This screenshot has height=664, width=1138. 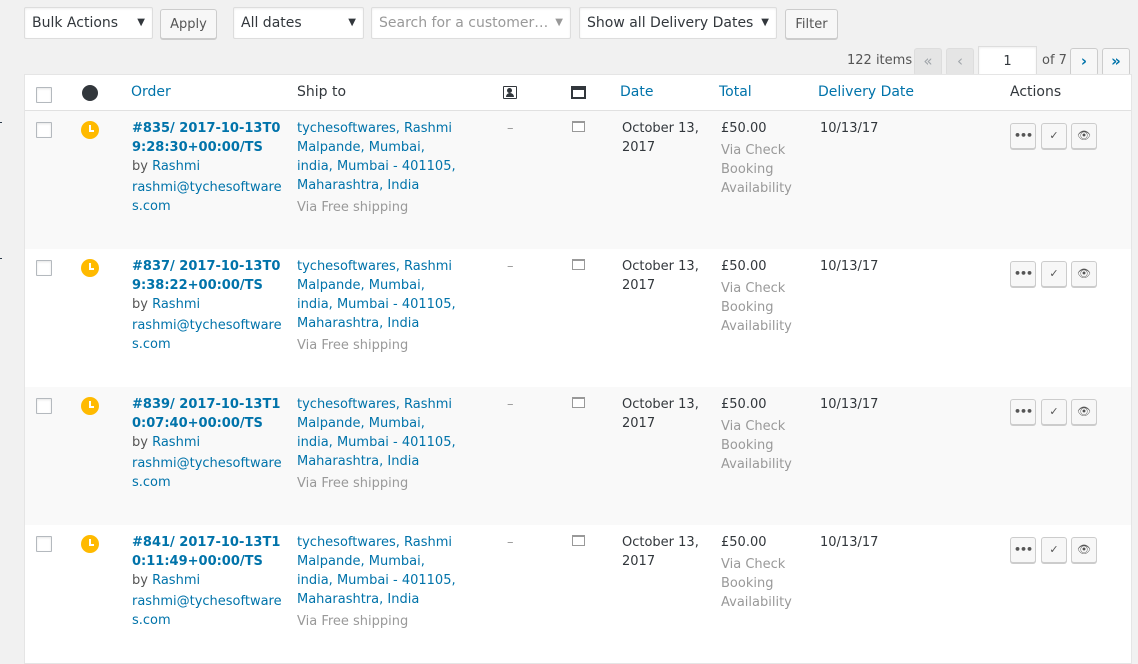 I want to click on billing-address-column-icon, so click(x=510, y=92).